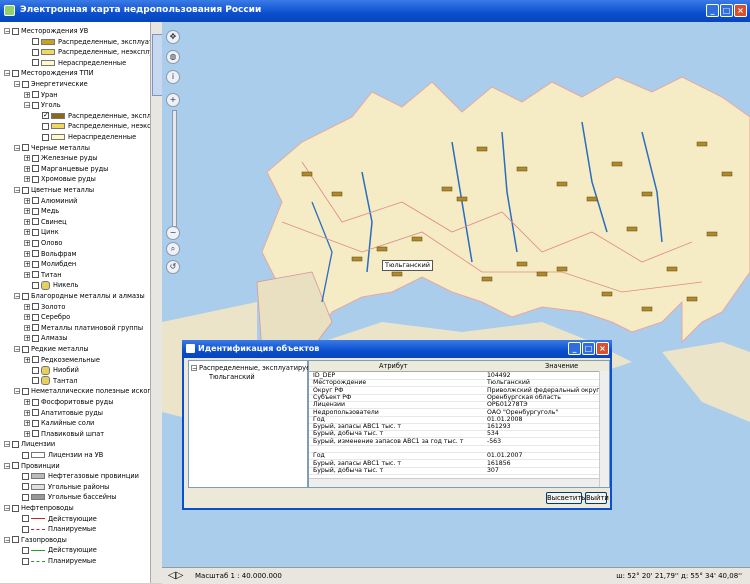 This screenshot has width=750, height=584. What do you see at coordinates (44, 307) in the screenshot?
I see `layer-tree-item: + Золото` at bounding box center [44, 307].